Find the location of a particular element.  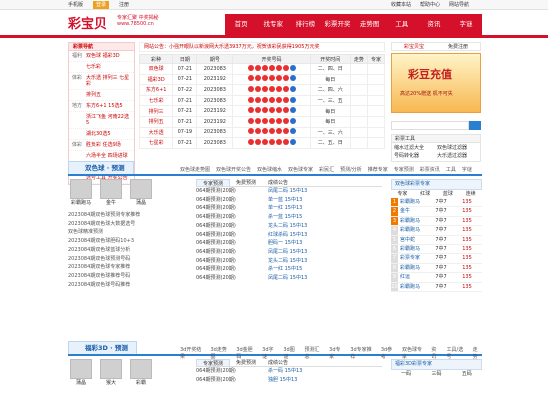

section-link: 3d开奖结果 is located at coordinates (192, 353).